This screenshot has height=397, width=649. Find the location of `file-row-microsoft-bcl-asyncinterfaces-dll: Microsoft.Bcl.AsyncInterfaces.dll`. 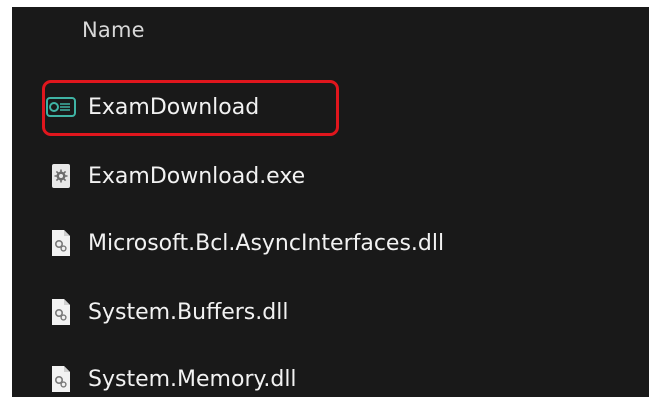

file-row-microsoft-bcl-asyncinterfaces-dll: Microsoft.Bcl.AsyncInterfaces.dll is located at coordinates (326, 243).